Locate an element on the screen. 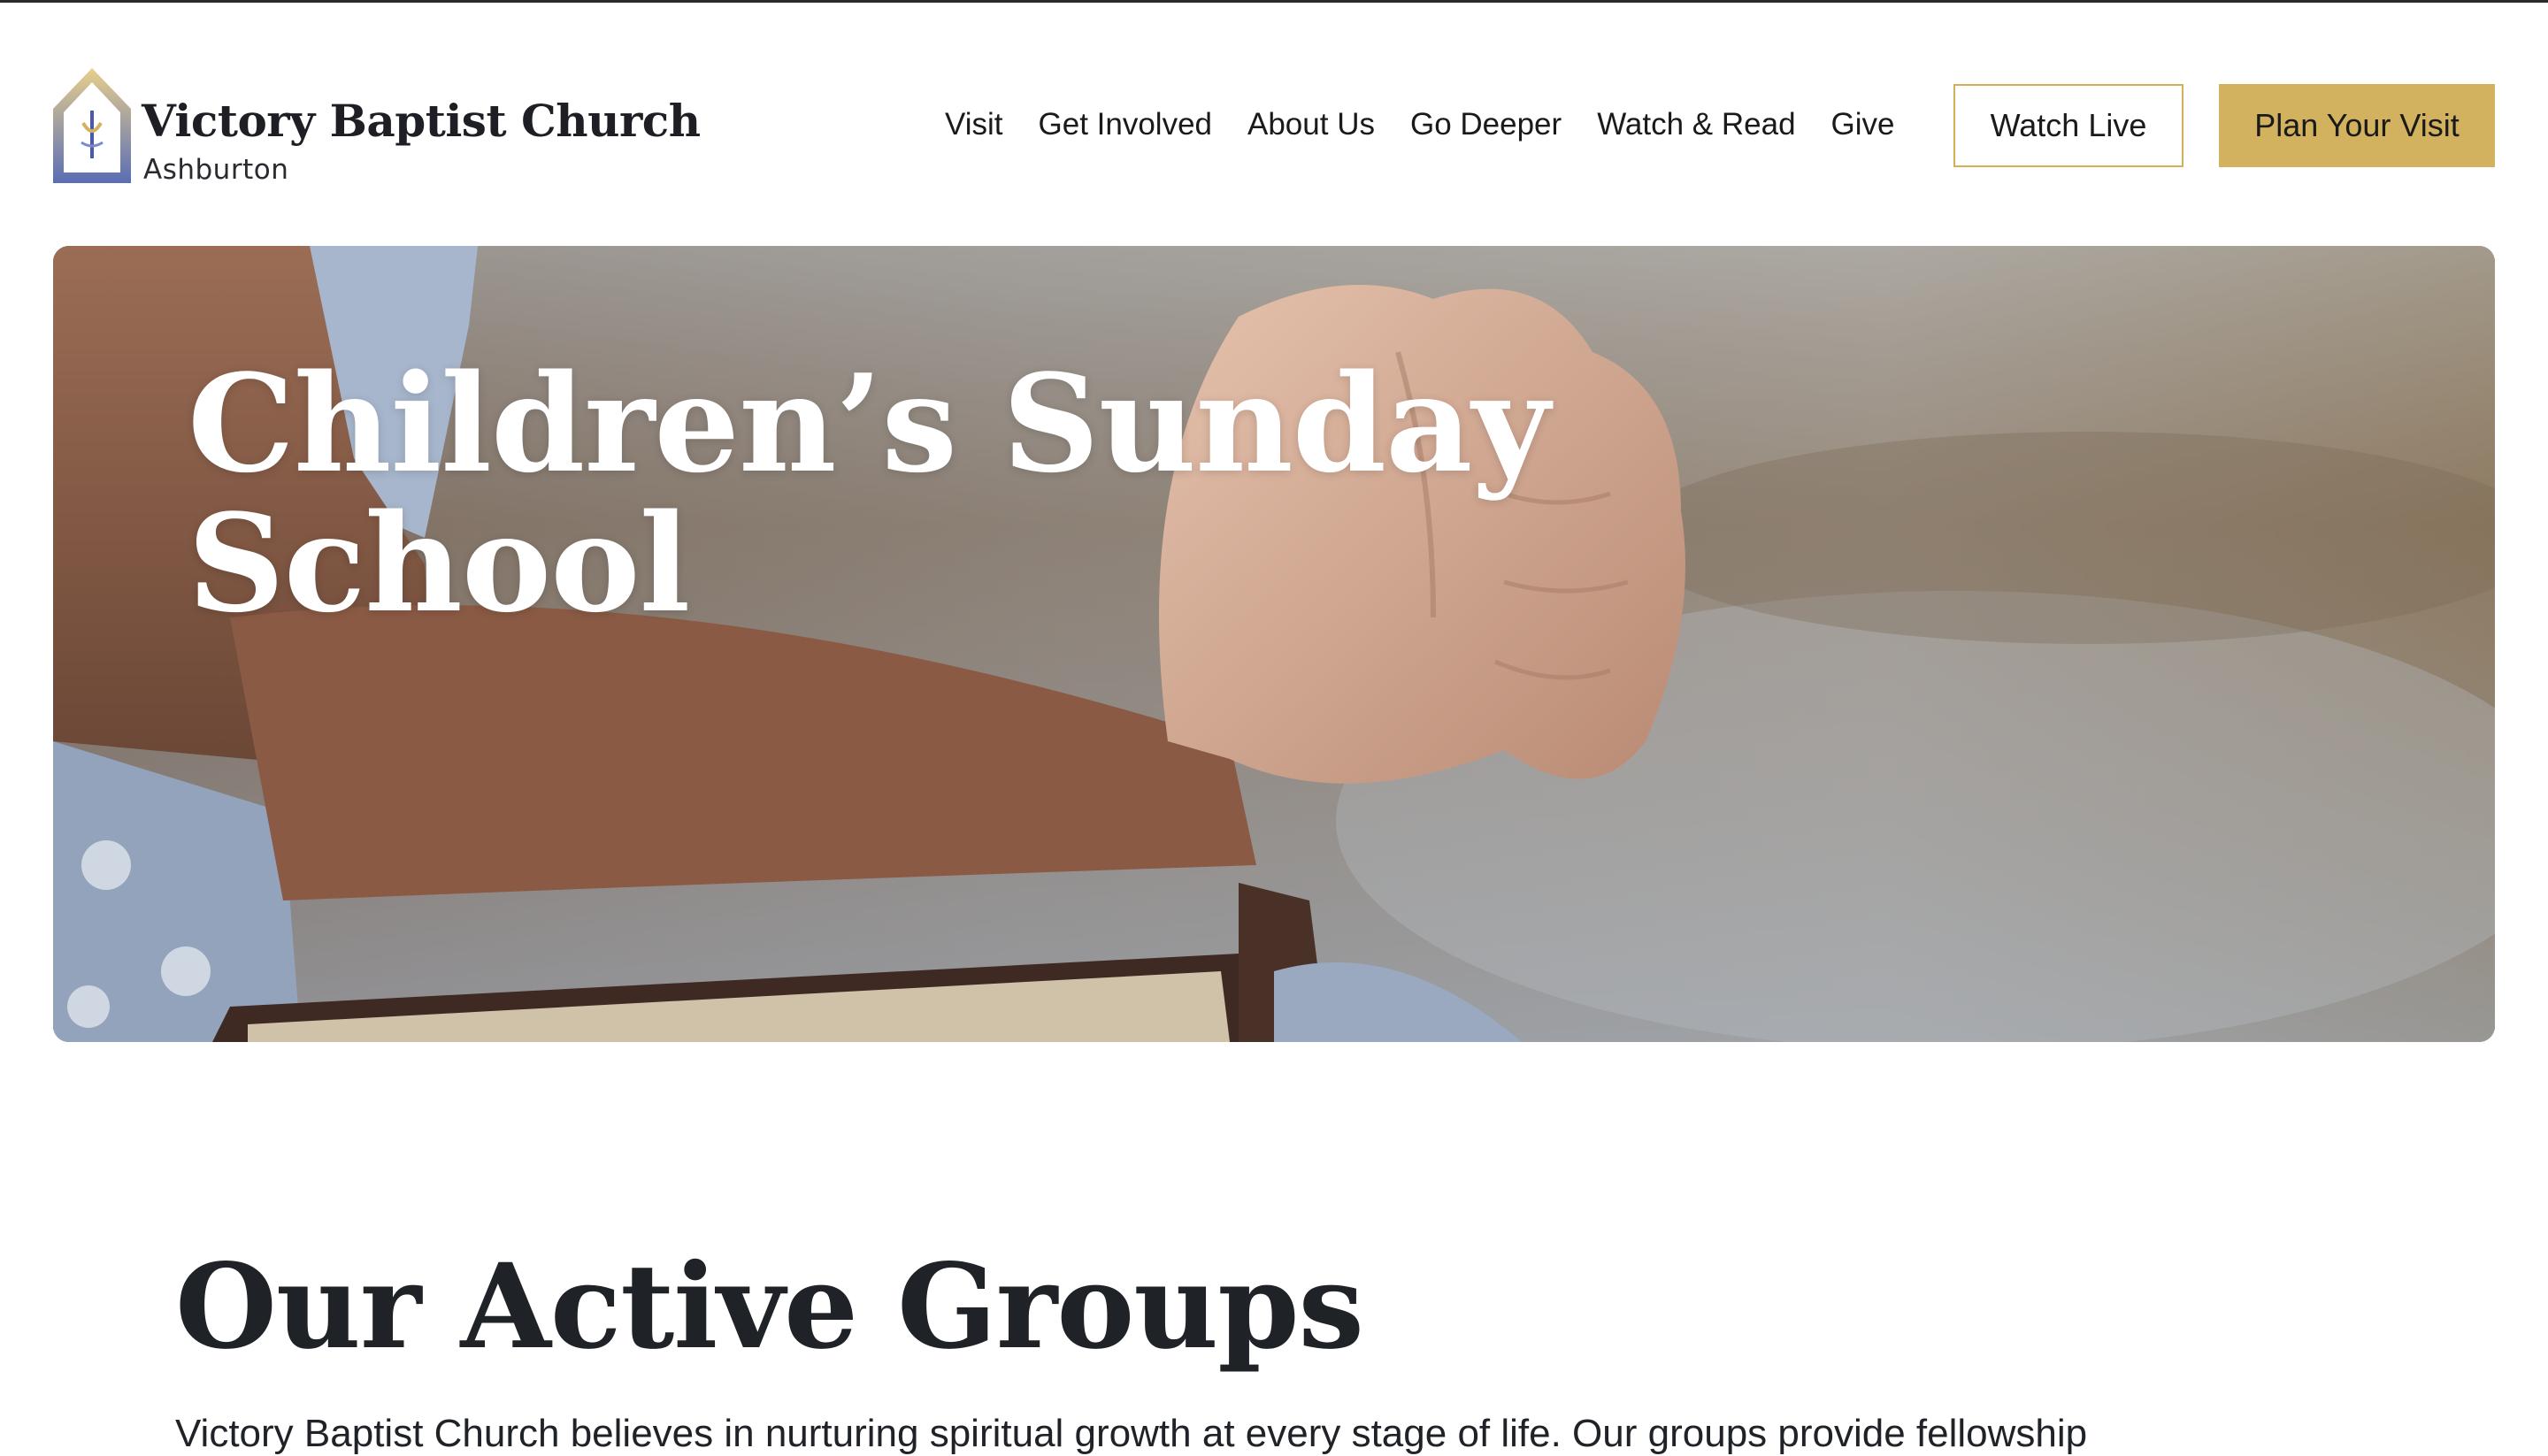  hero-title: Children’s Sunday School is located at coordinates (940, 493).